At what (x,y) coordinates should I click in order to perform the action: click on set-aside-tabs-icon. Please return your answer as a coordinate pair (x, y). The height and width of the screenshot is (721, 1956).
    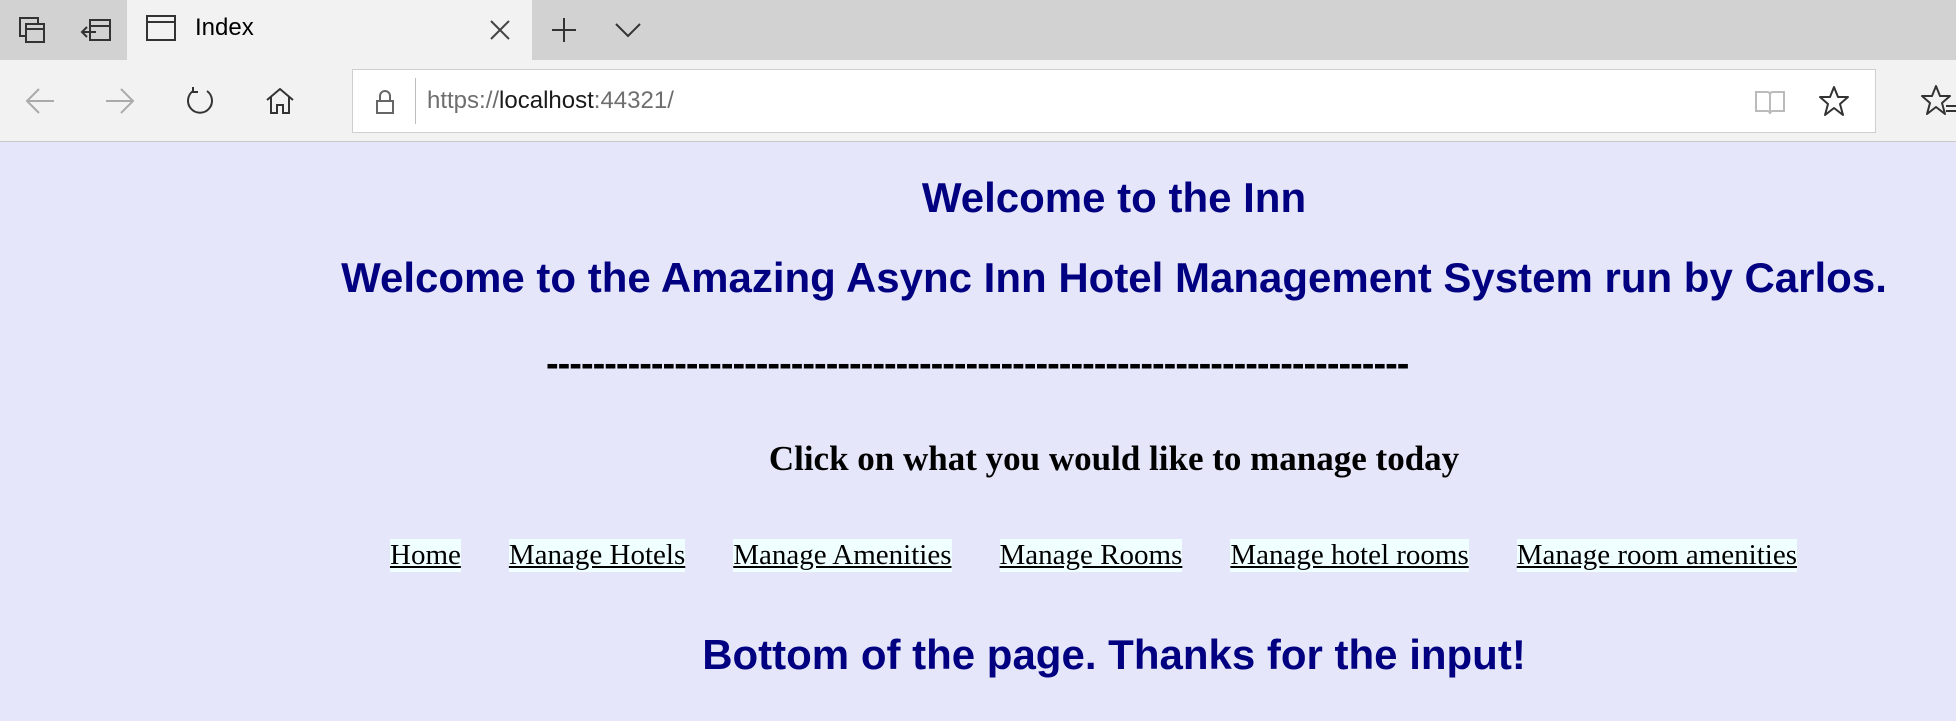
    Looking at the image, I should click on (96, 30).